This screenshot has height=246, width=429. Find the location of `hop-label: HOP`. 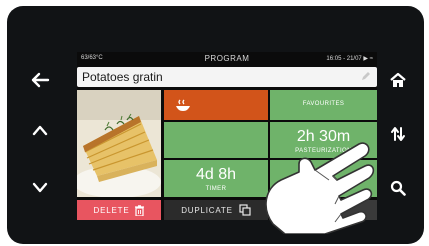

hop-label: HOP is located at coordinates (323, 189).